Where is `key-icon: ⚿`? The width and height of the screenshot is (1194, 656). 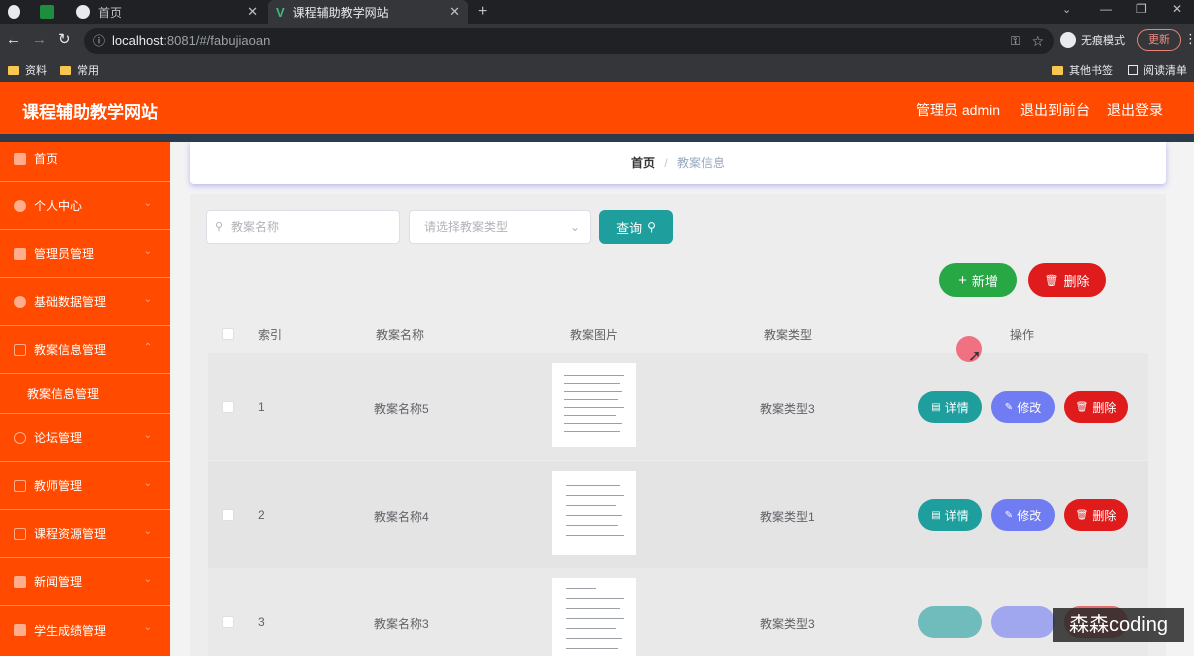
key-icon: ⚿ is located at coordinates (1015, 41).